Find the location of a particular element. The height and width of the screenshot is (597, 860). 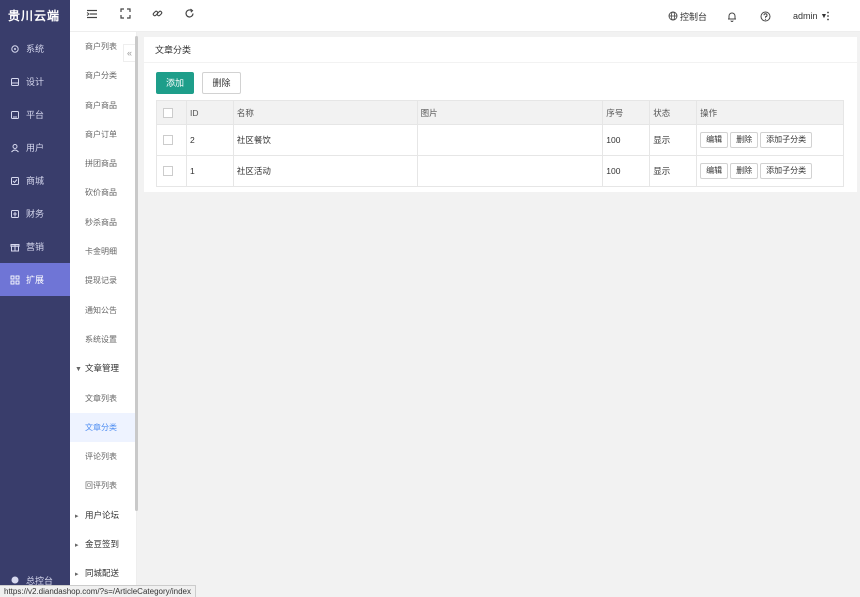

header-id: ID is located at coordinates (209, 112).